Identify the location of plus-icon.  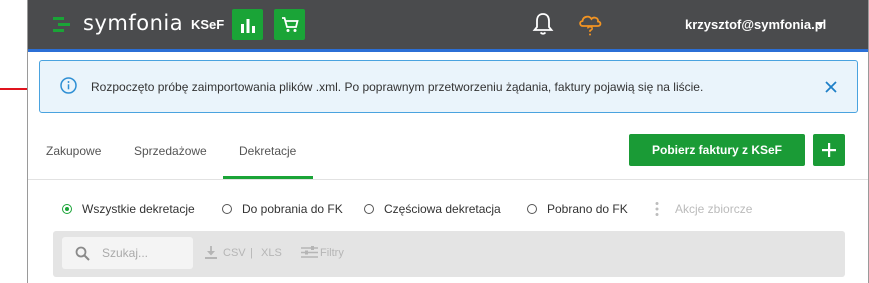
(829, 150).